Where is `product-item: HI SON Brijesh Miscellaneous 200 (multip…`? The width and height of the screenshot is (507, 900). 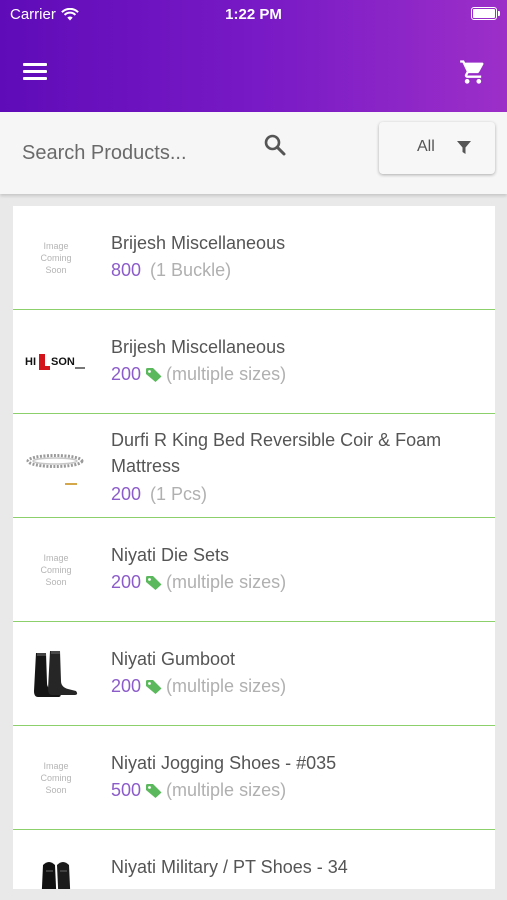
product-item: HI SON Brijesh Miscellaneous 200 (multip… is located at coordinates (254, 362).